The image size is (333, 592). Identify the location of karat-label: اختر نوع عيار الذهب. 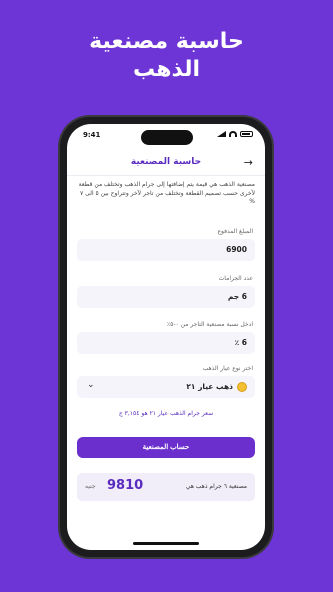
(227, 368).